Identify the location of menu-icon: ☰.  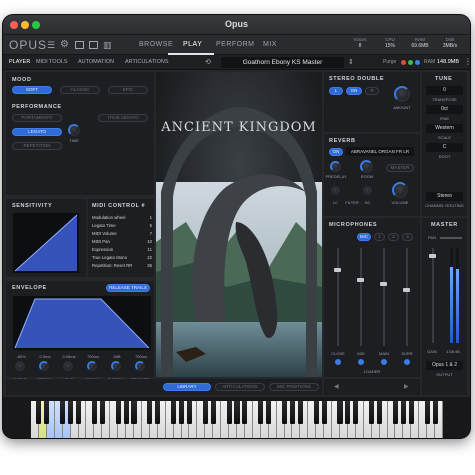
(51, 45).